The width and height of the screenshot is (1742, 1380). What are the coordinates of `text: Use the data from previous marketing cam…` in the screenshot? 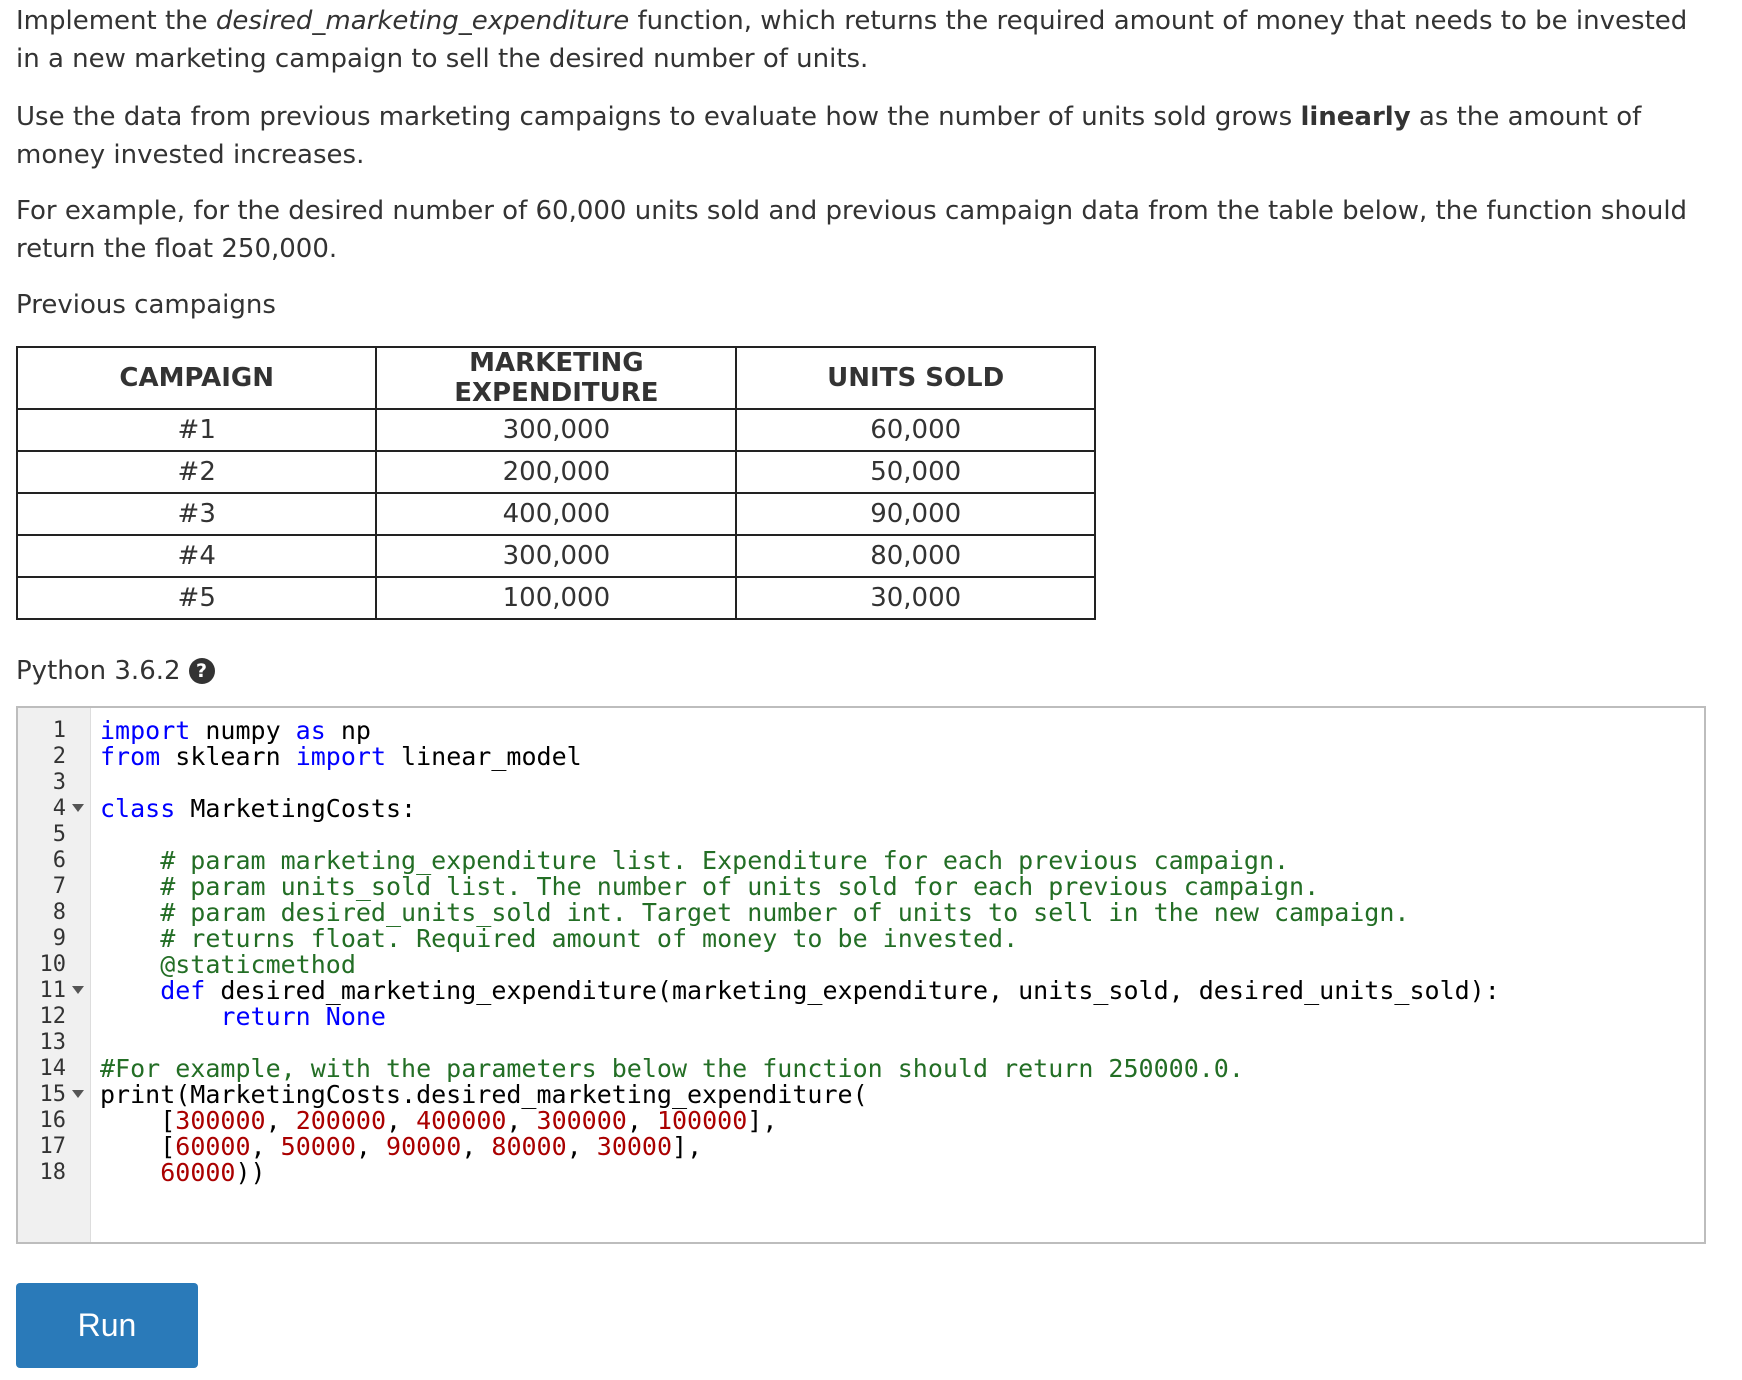 It's located at (658, 117).